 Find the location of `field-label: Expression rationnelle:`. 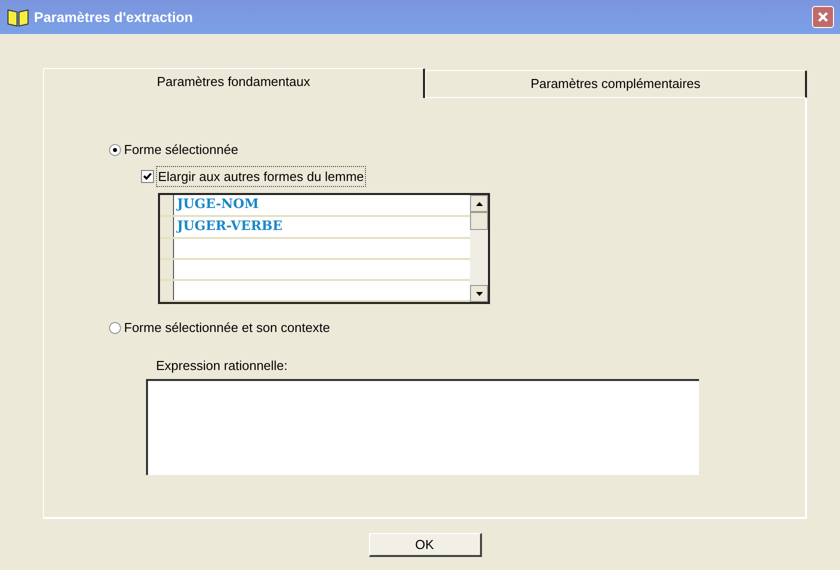

field-label: Expression rationnelle: is located at coordinates (222, 365).